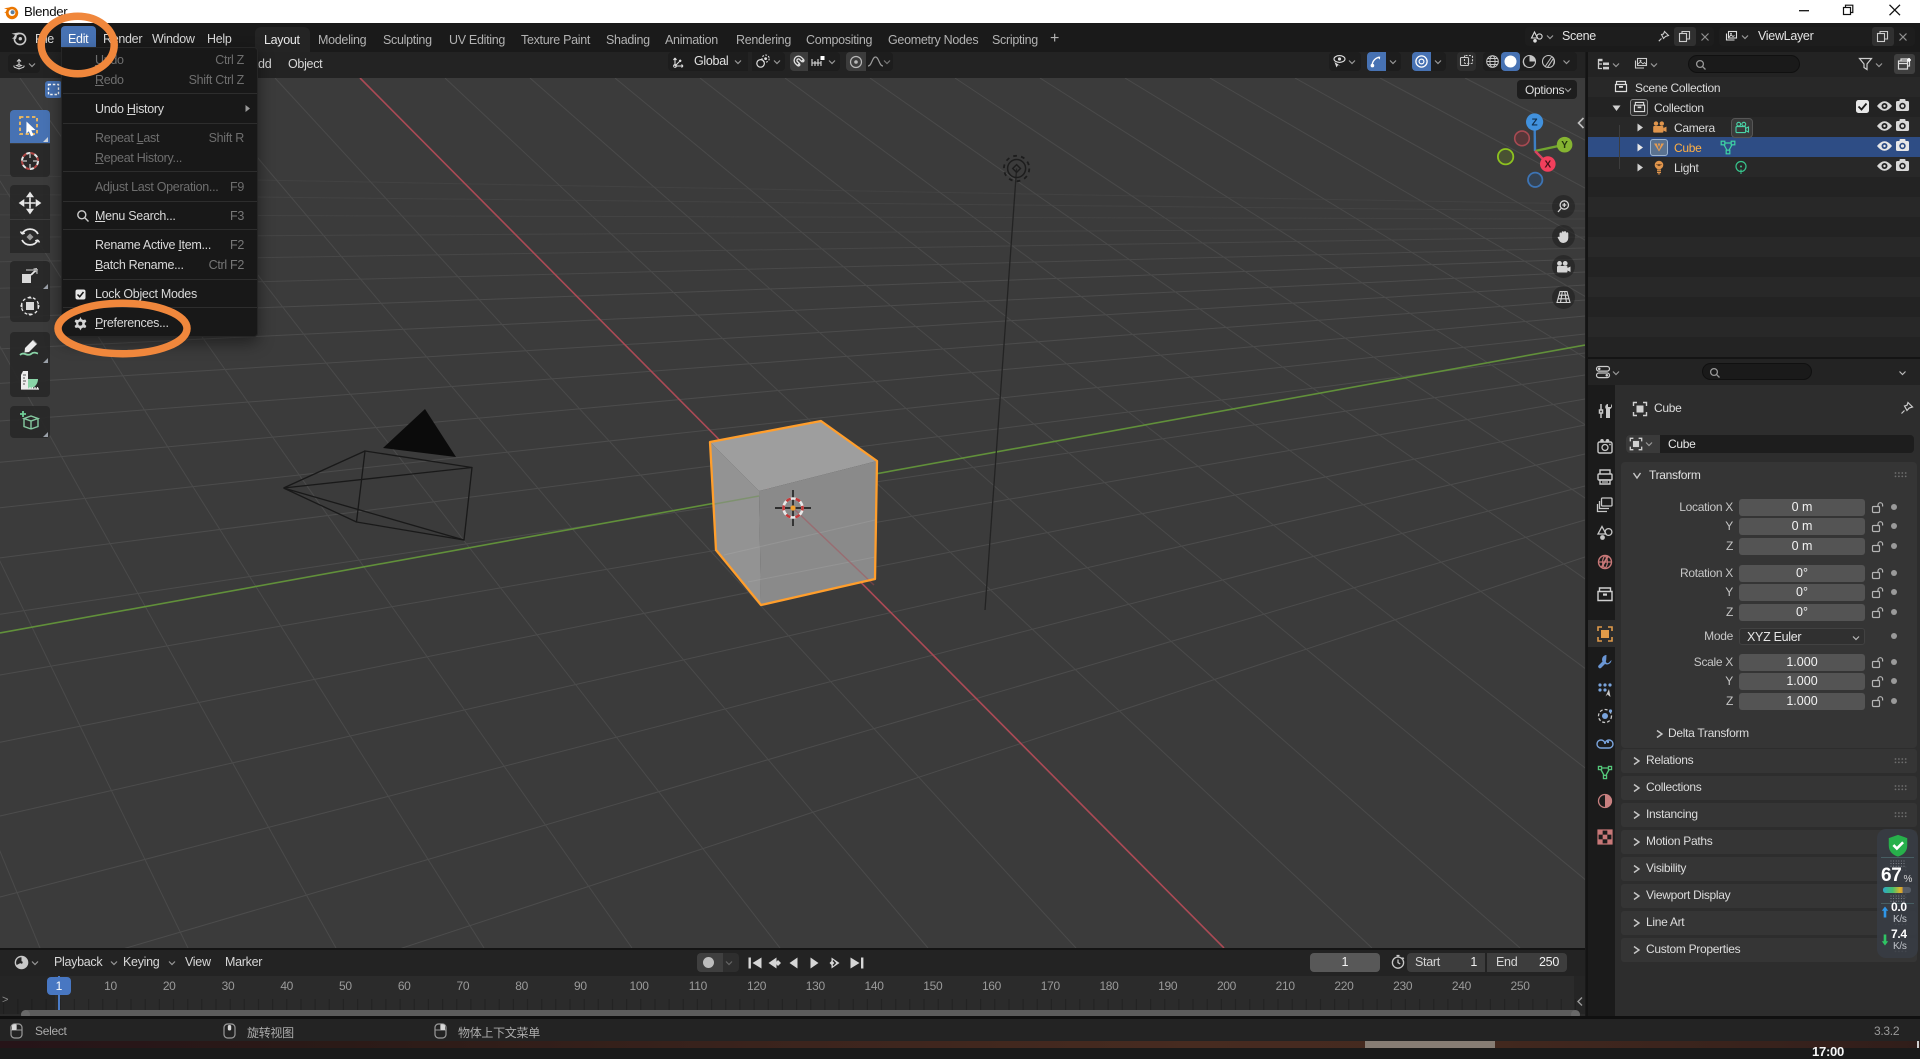  Describe the element at coordinates (1547, 165) in the screenshot. I see `svg-text: X` at that location.